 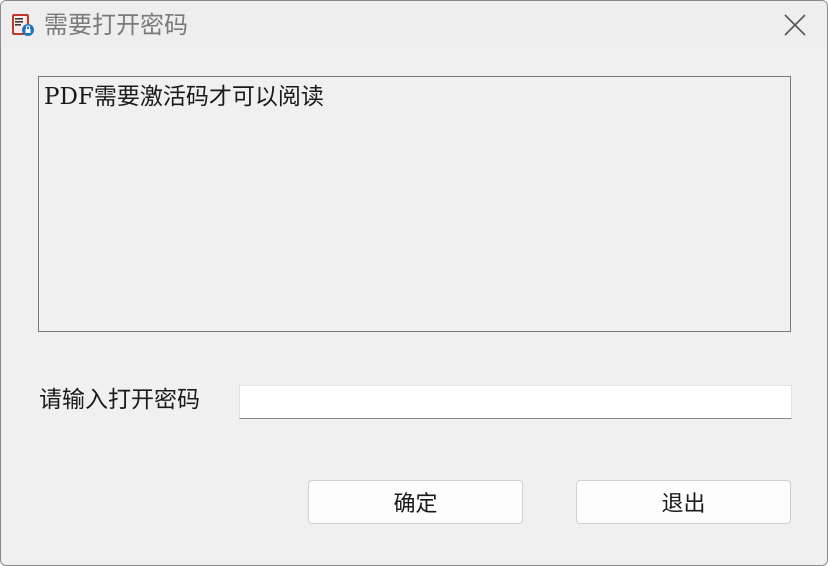 What do you see at coordinates (23, 25) in the screenshot?
I see `pdf-lock-icon` at bounding box center [23, 25].